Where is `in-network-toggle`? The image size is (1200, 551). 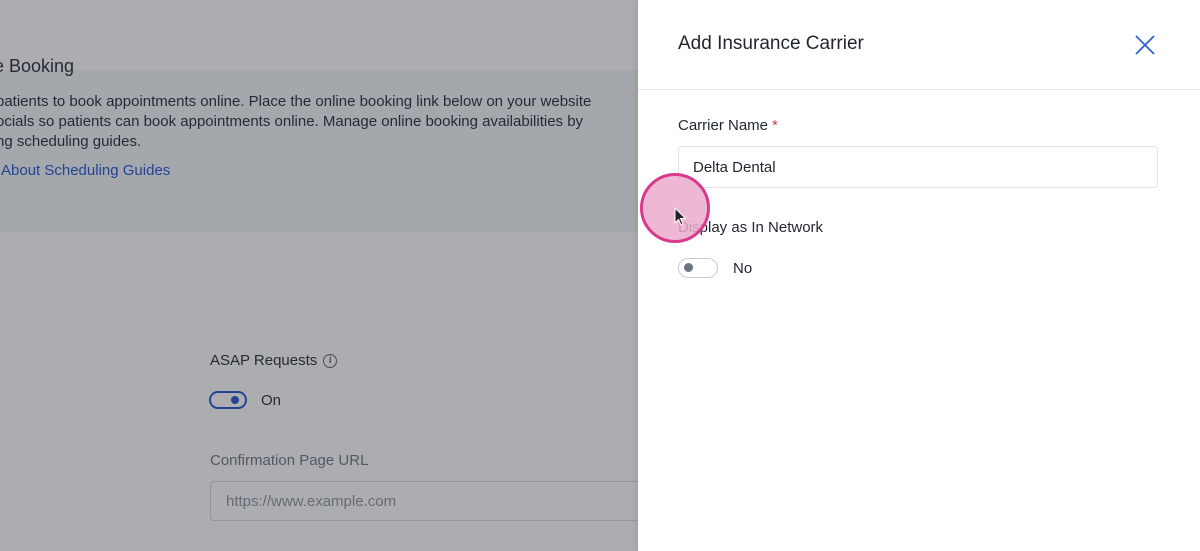
in-network-toggle is located at coordinates (698, 268).